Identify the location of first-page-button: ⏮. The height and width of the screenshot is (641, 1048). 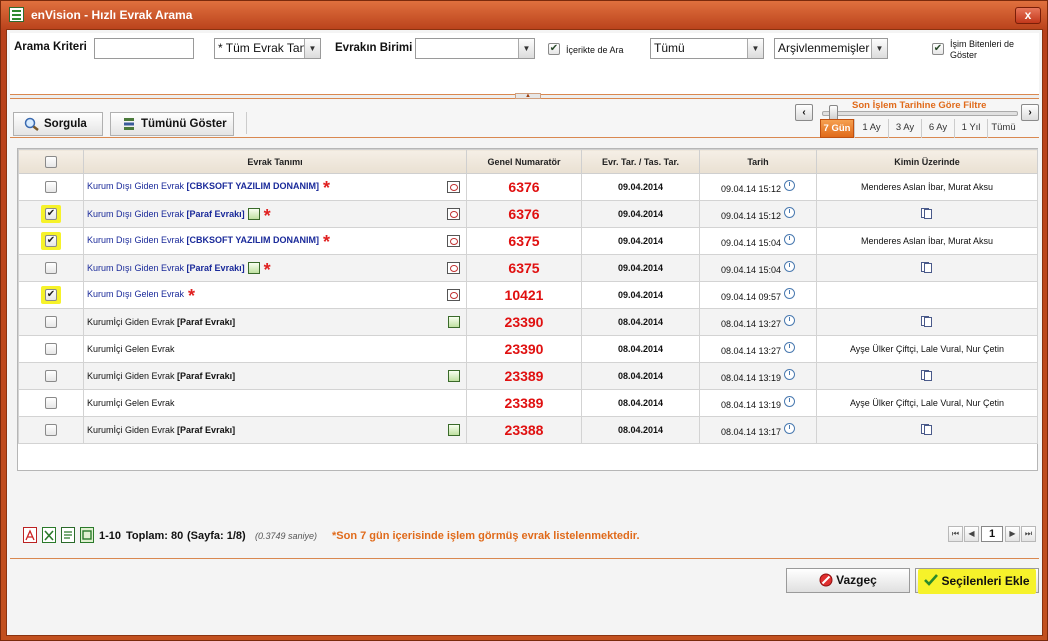
(955, 534).